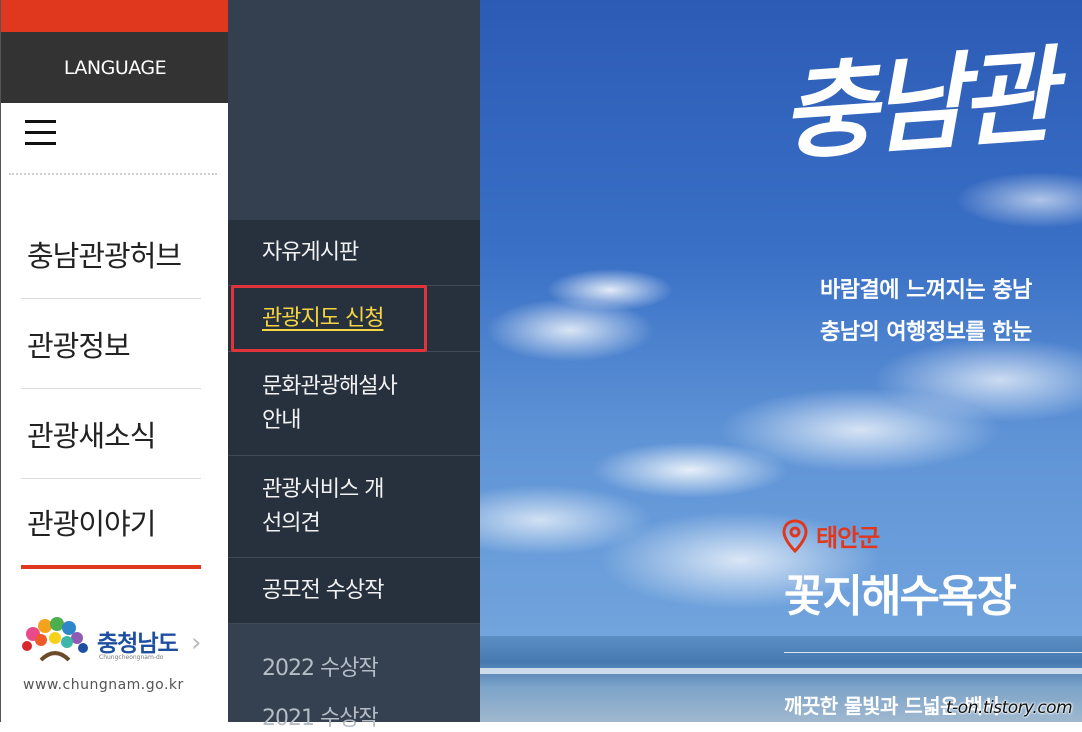 The width and height of the screenshot is (1082, 732). I want to click on submenu-subitem-2021: 2021 수상작, so click(320, 716).